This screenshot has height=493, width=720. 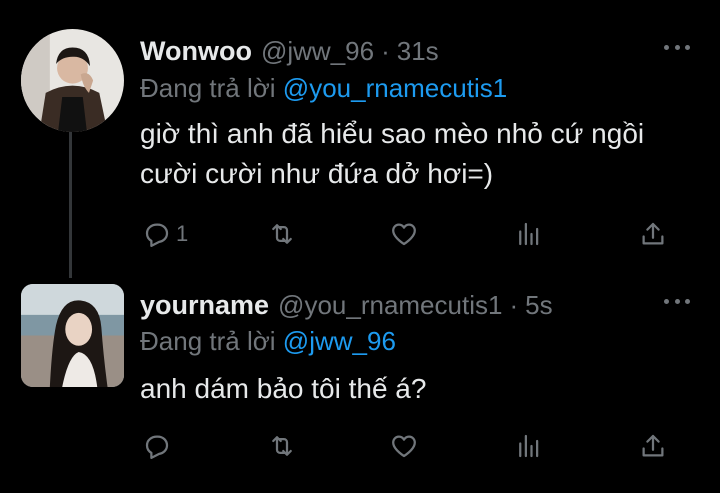 I want to click on timestamp: 5s, so click(x=538, y=305).